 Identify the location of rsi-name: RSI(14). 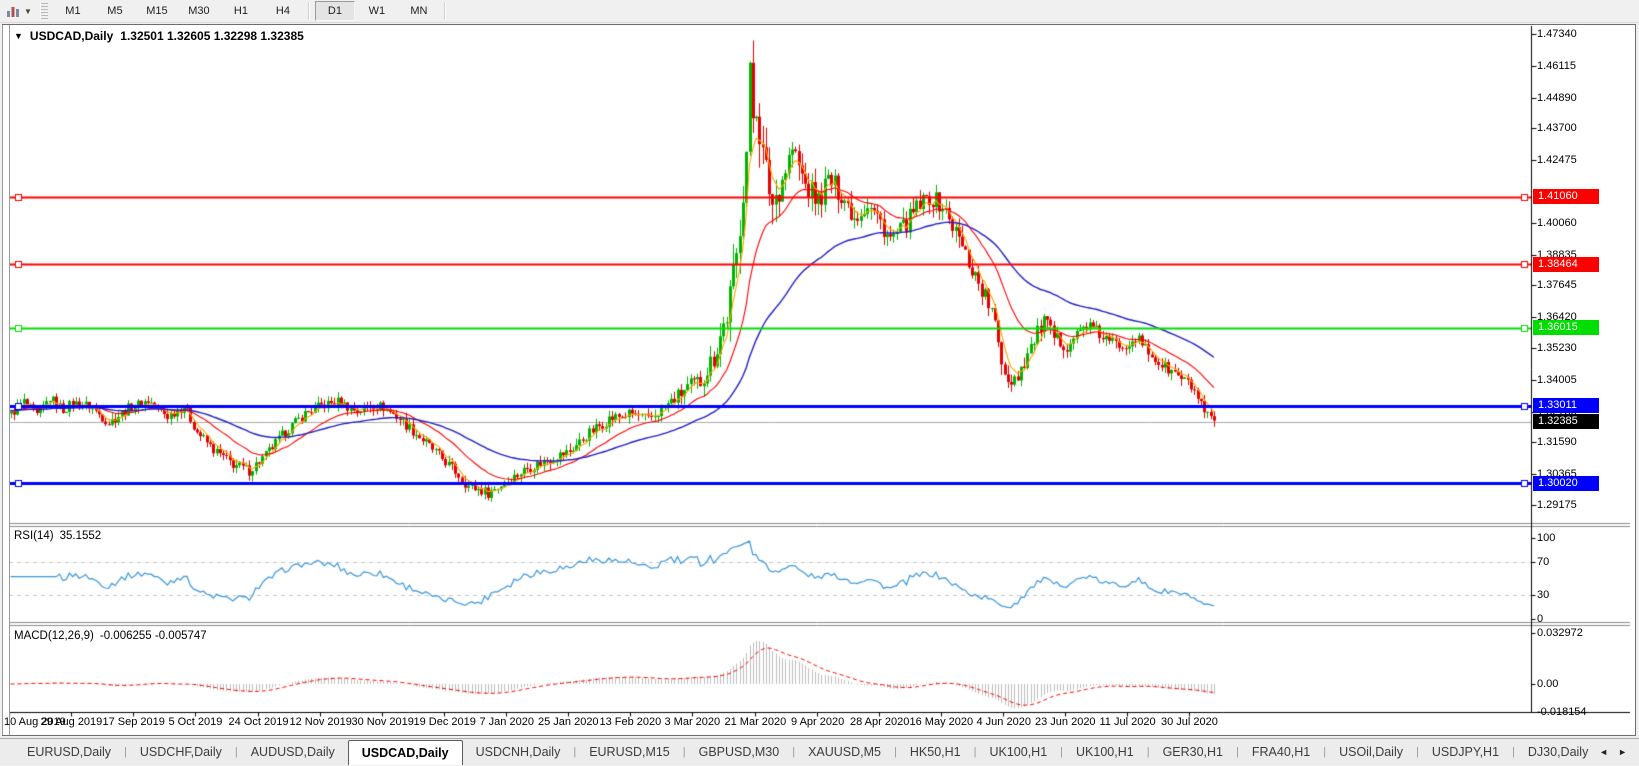
(34, 536).